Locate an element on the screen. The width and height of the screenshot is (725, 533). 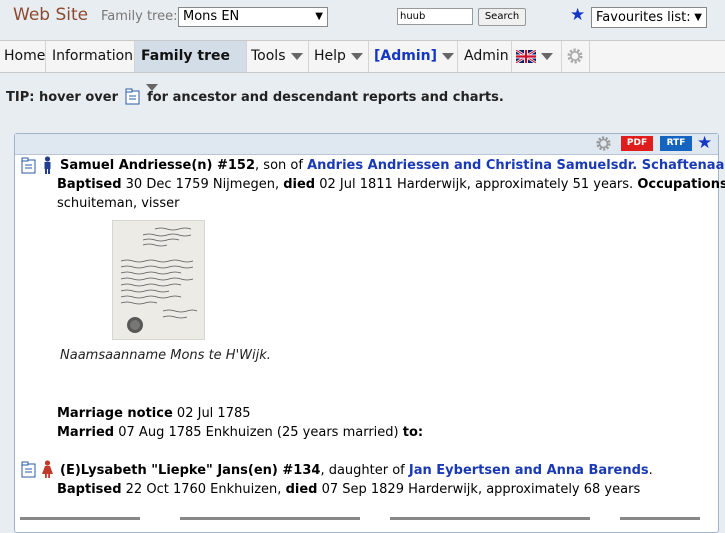
tip-prefix: TIP: hover over is located at coordinates (62, 97).